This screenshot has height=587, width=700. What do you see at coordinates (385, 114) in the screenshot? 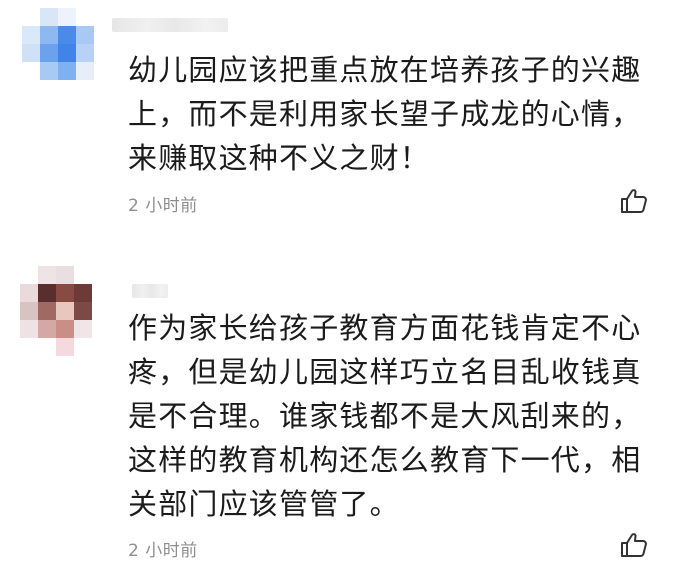
I see `comment-text-line: 上，而不是利用家长望子成龙的心情，` at bounding box center [385, 114].